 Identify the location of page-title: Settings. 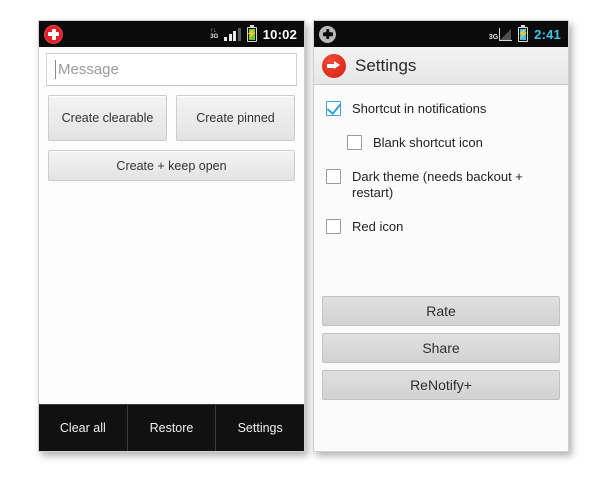
(386, 65).